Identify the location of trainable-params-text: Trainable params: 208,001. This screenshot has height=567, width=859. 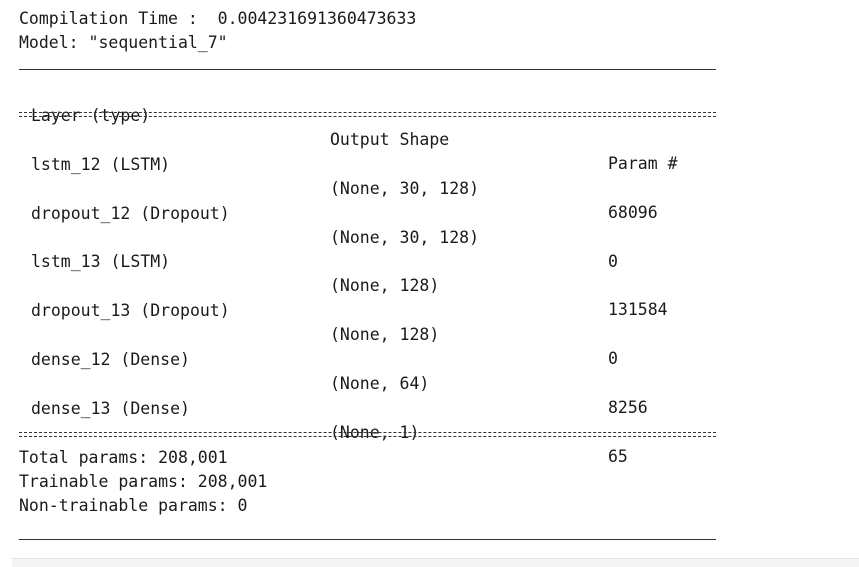
(143, 481).